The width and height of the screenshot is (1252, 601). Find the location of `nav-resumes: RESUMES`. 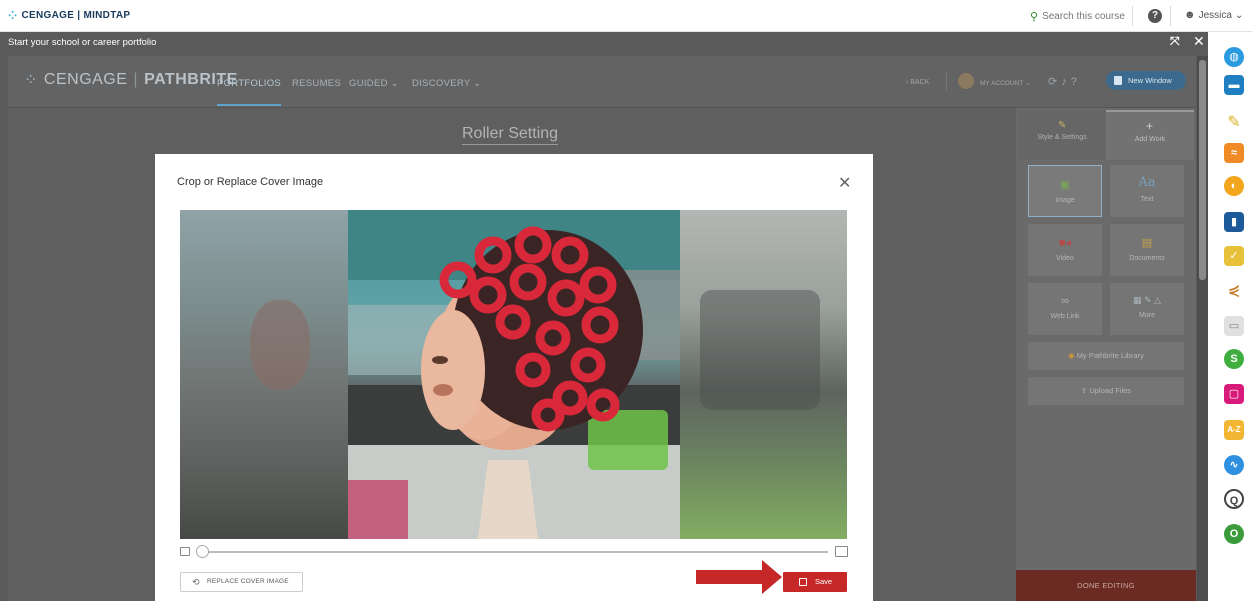

nav-resumes: RESUMES is located at coordinates (316, 83).